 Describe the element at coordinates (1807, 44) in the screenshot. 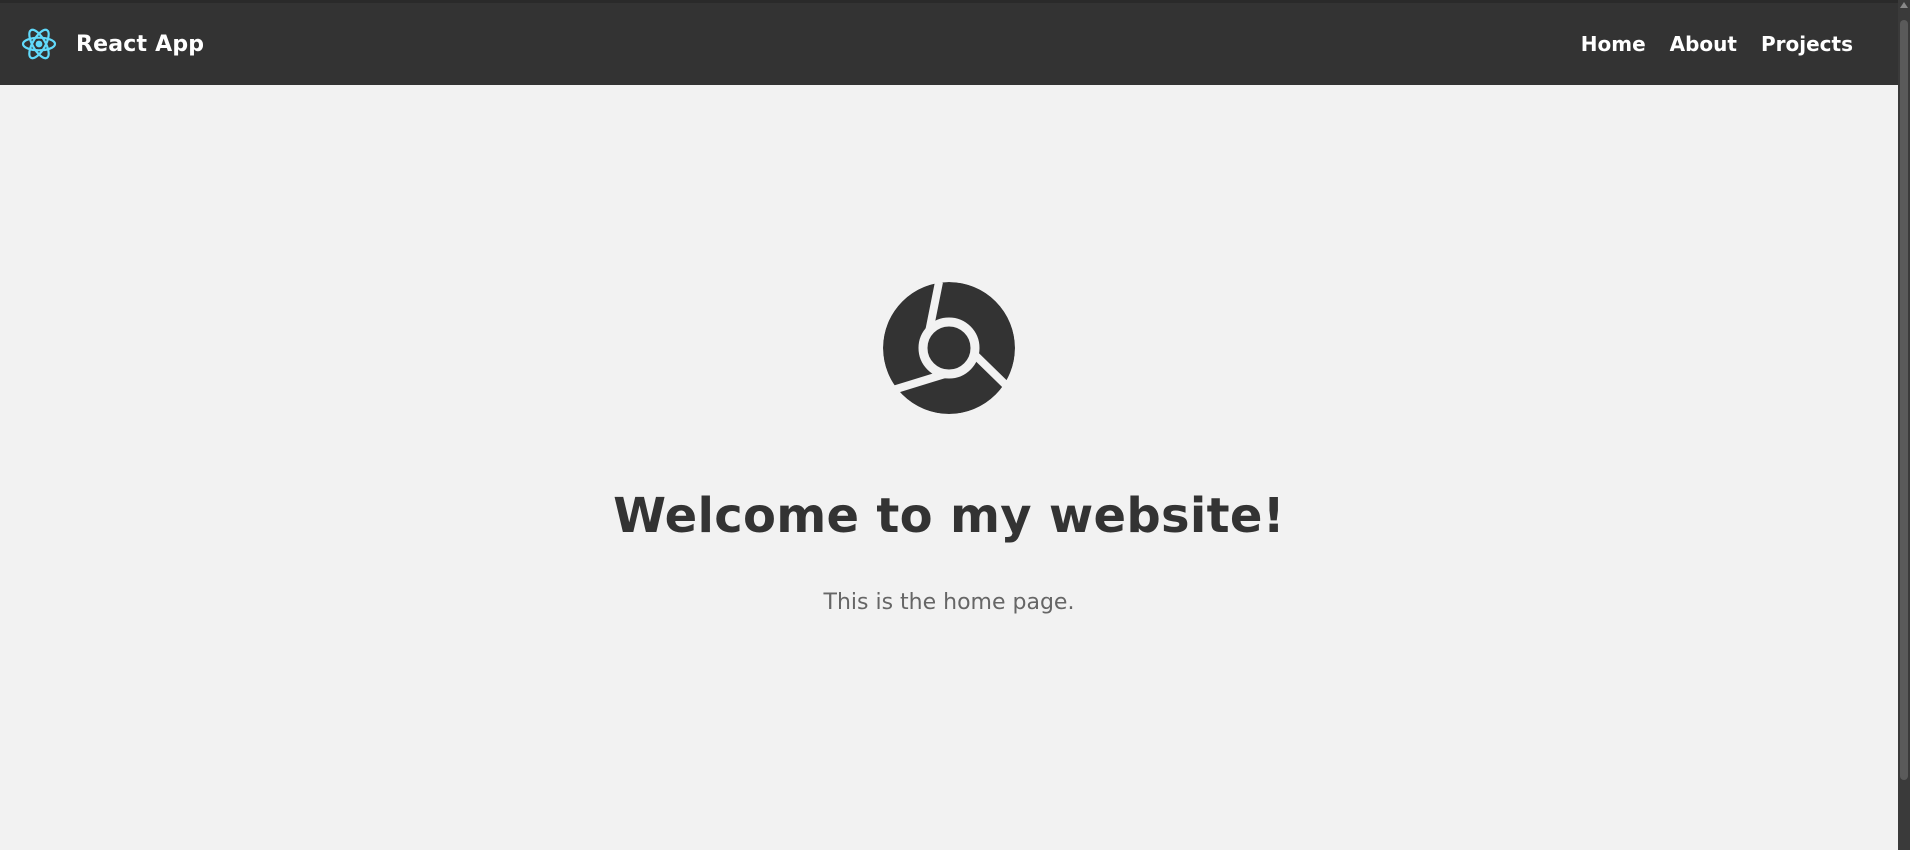

I see `nav-link-projects: Projects` at that location.